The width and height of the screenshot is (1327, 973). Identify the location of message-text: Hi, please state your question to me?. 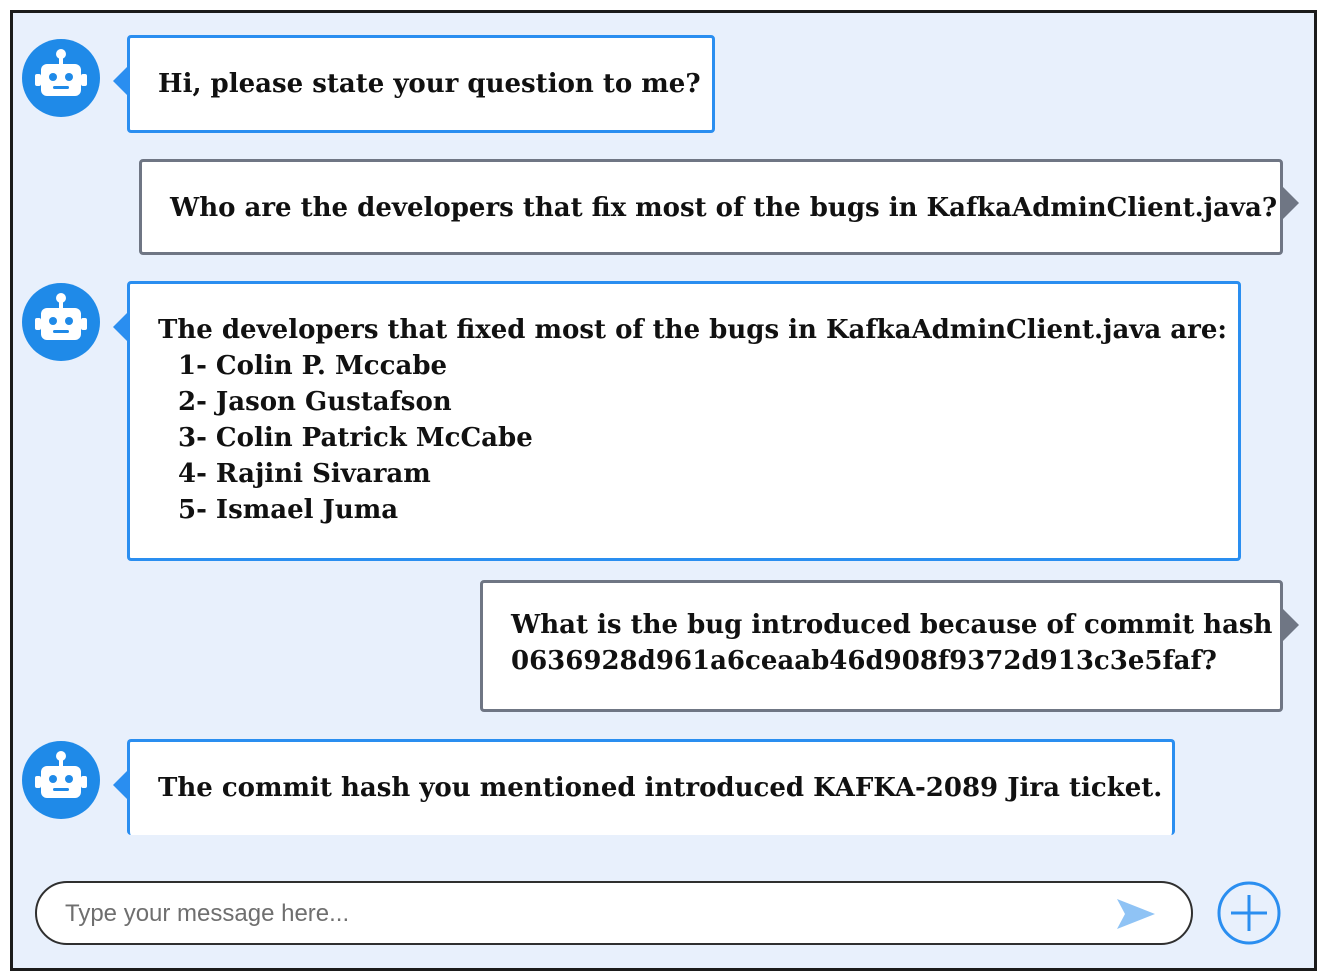
(429, 84).